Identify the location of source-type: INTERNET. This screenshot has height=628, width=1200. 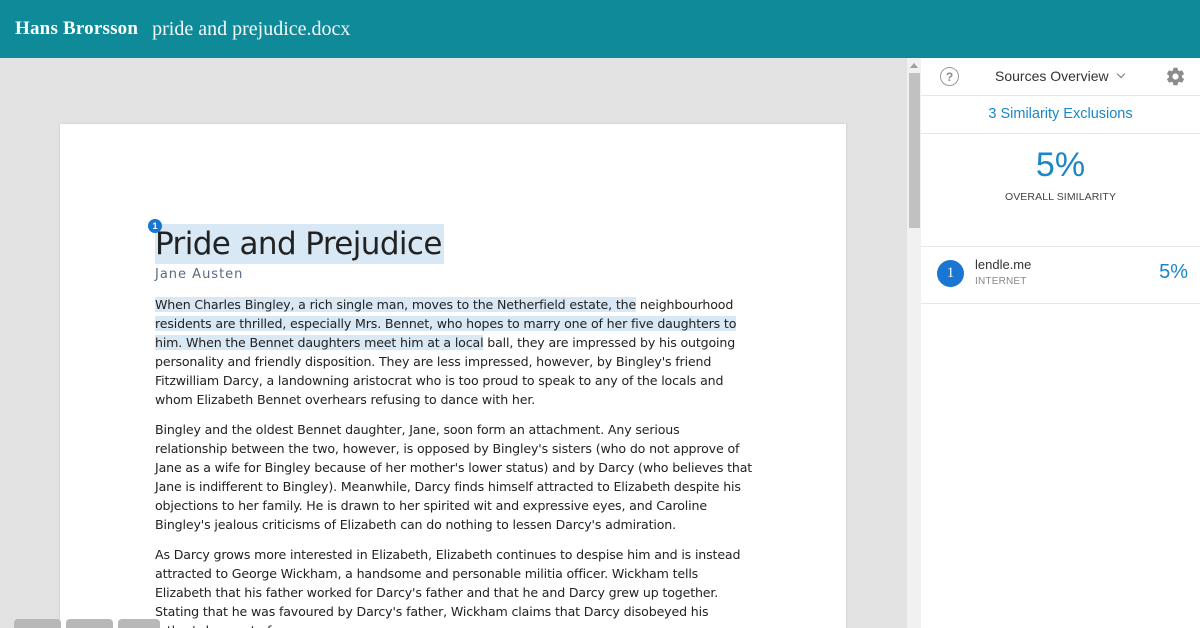
(1001, 281).